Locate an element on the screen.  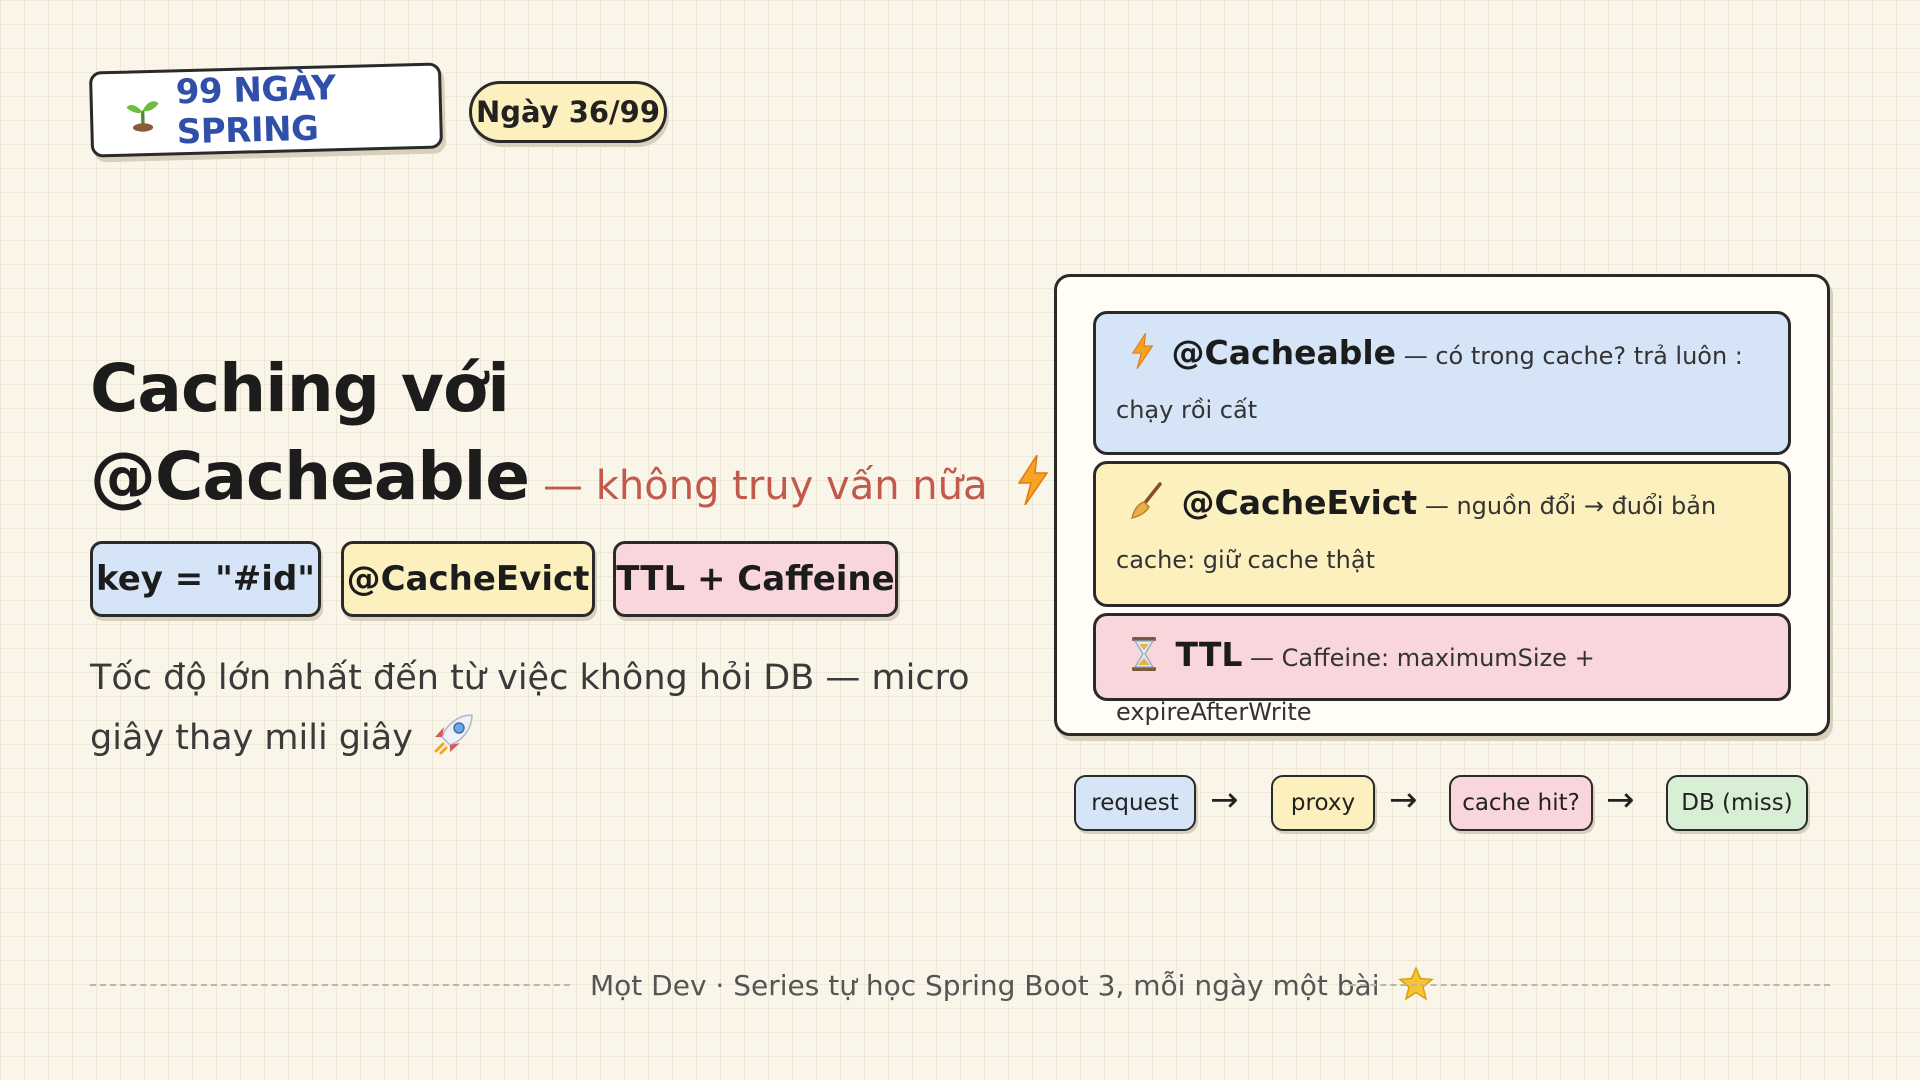
flow-step-proxy: proxy is located at coordinates (1323, 803).